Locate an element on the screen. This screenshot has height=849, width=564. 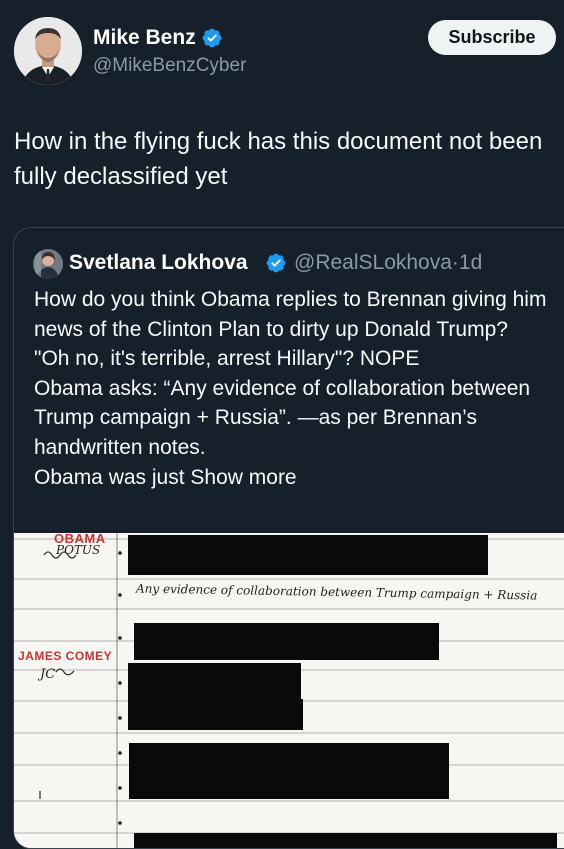
quoted-author-avatar is located at coordinates (48, 264).